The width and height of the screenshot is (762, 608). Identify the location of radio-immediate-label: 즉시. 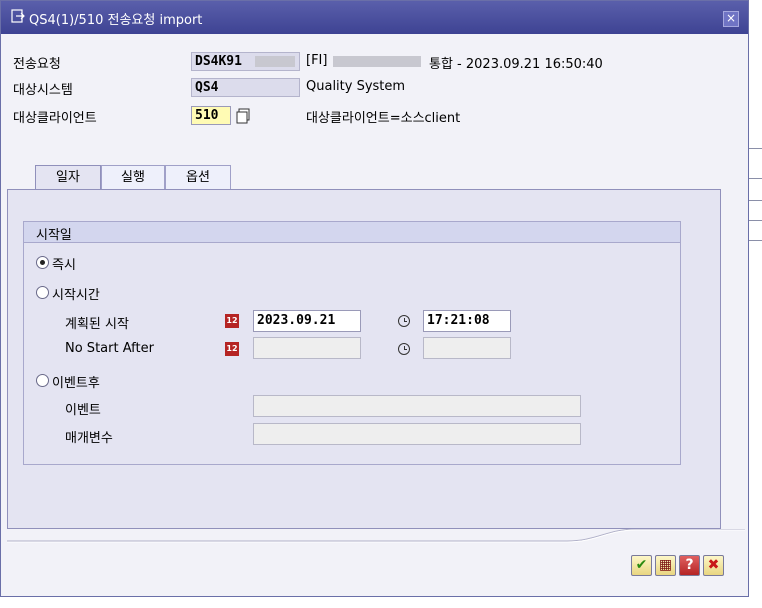
(64, 265).